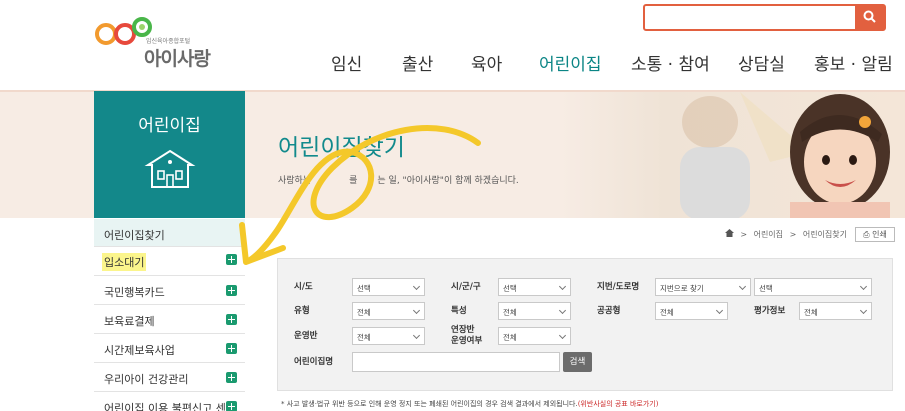 This screenshot has height=411, width=905. I want to click on label-address-type: 지번/도로명, so click(618, 287).